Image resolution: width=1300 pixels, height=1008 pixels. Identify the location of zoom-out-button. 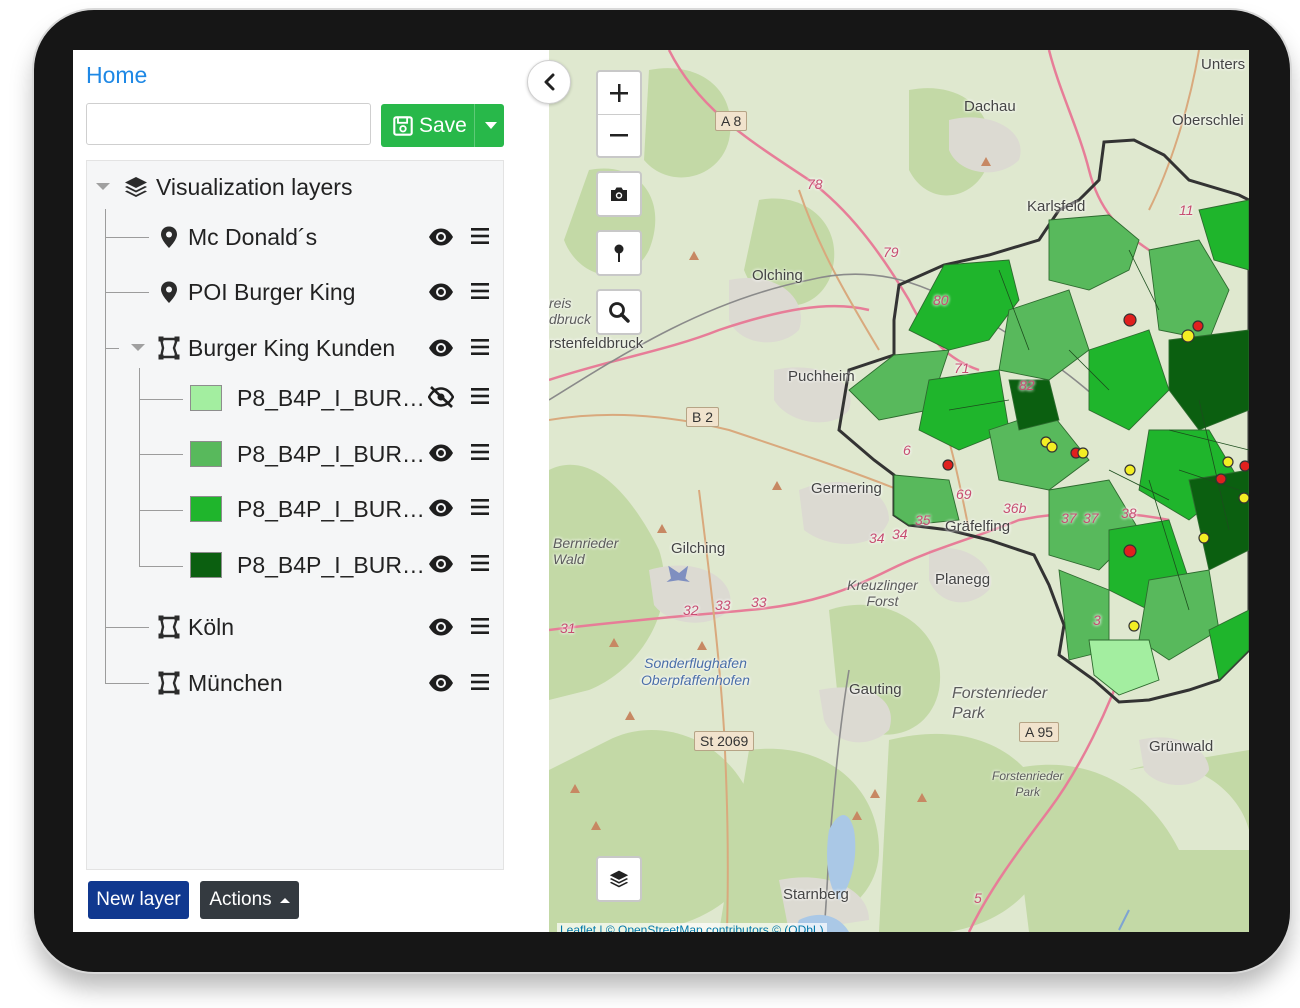
(619, 136).